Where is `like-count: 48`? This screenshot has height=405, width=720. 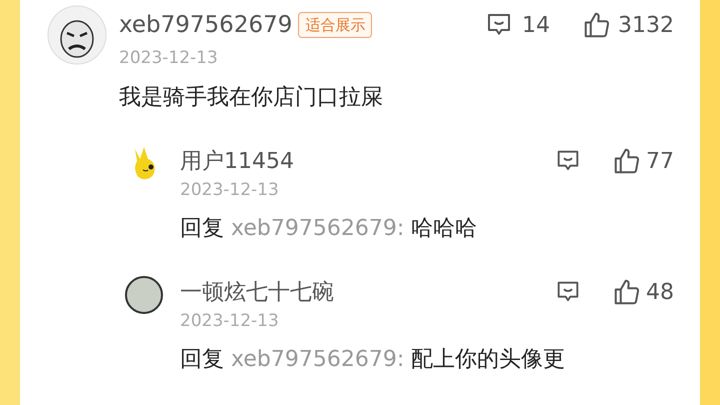 like-count: 48 is located at coordinates (660, 292).